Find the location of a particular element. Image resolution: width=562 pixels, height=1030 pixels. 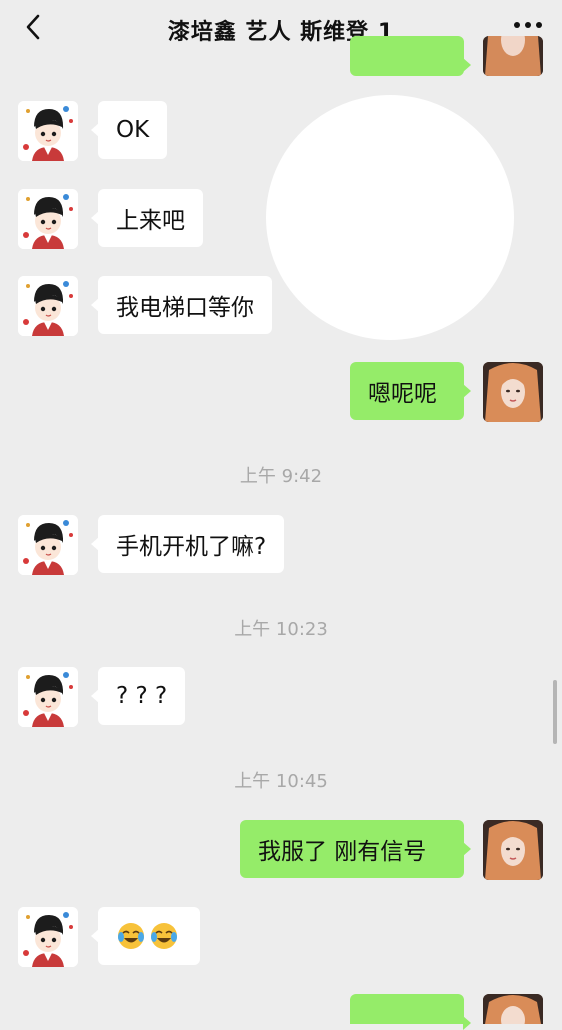

message-bubble: 上来吧 is located at coordinates (147, 218).